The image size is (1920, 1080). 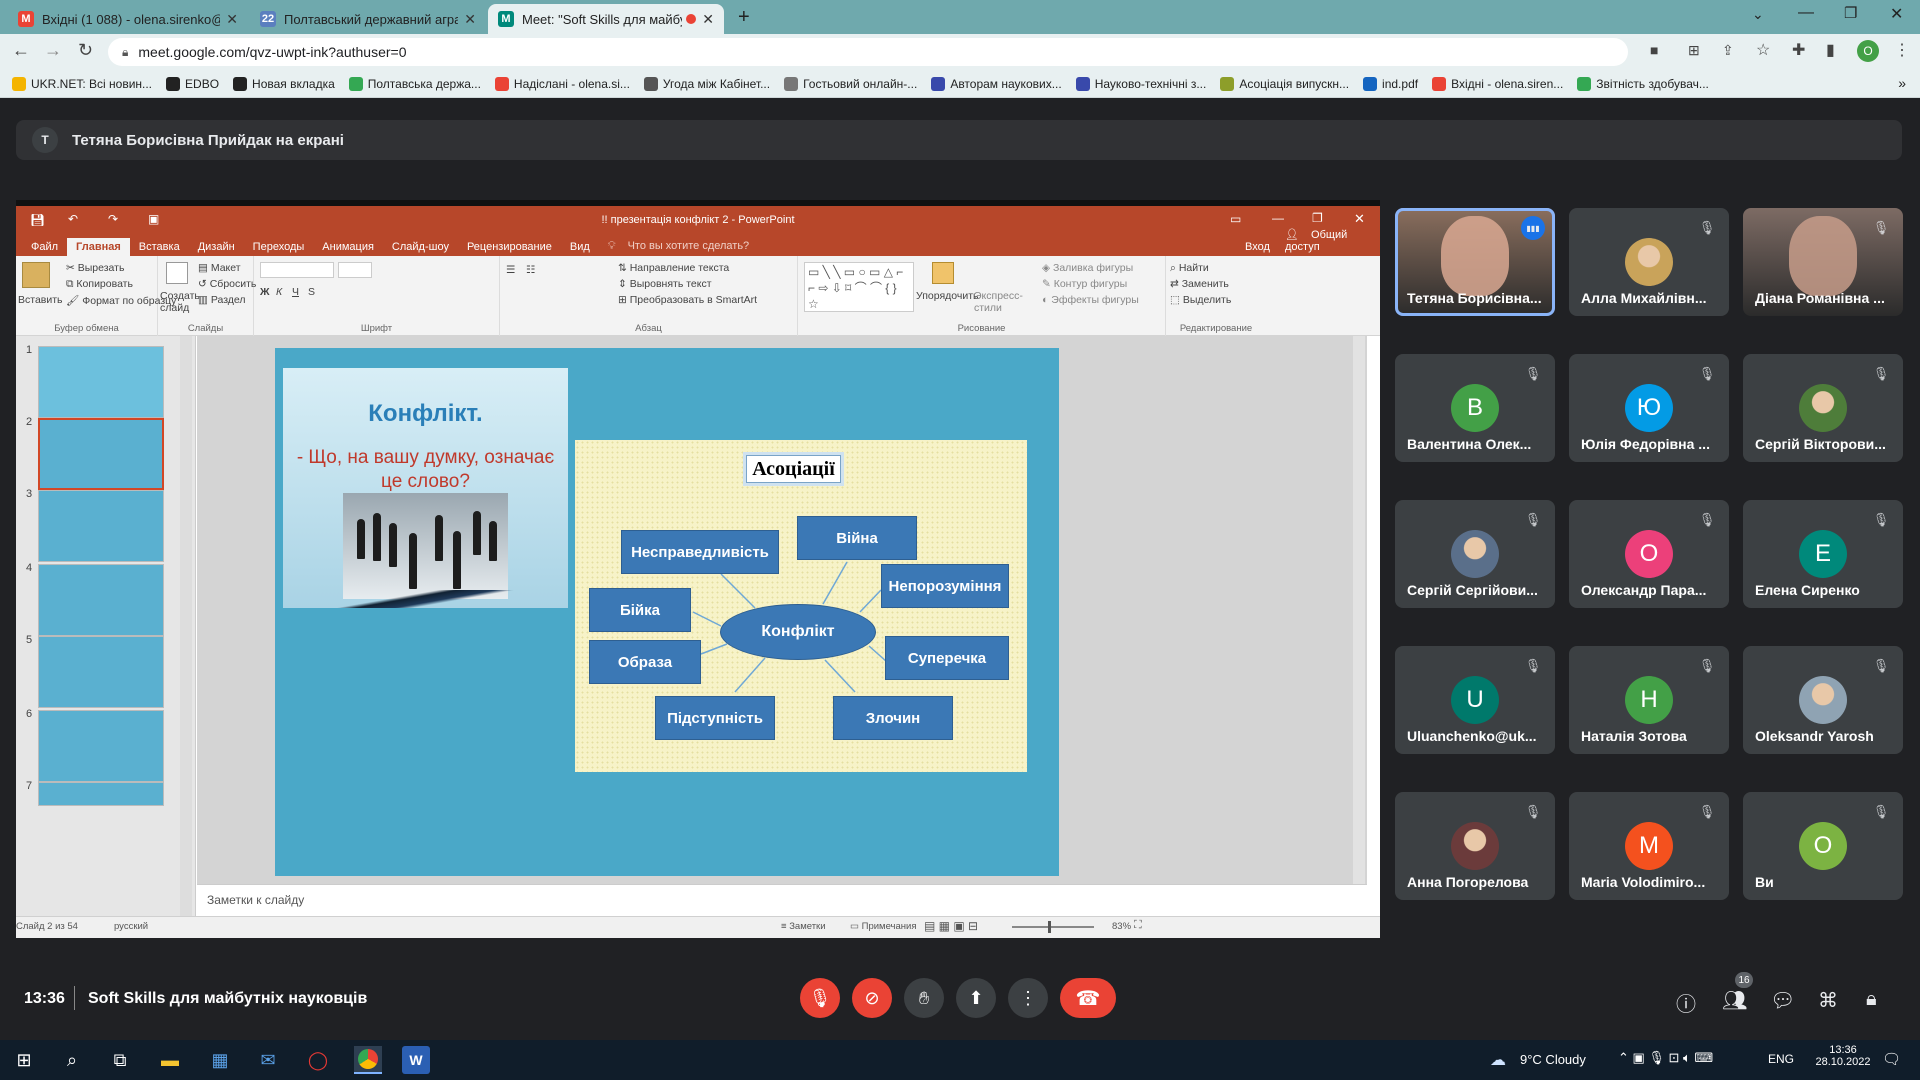 I want to click on arrange-icon, so click(x=943, y=273).